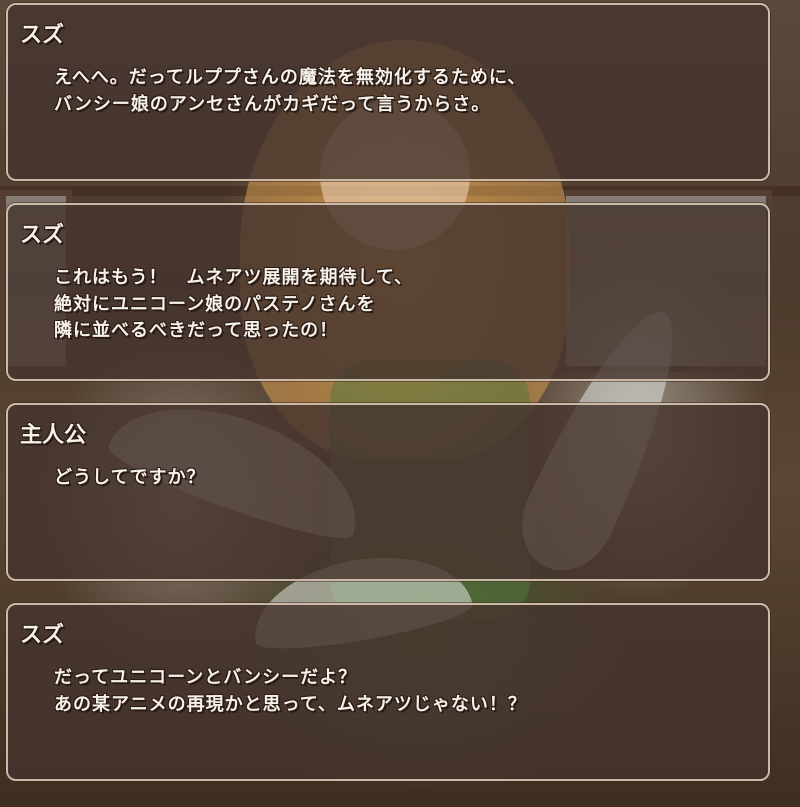  Describe the element at coordinates (290, 704) in the screenshot. I see `dialog-line: あの某アニメの再現かと思って、ムネアツじゃない！？` at that location.